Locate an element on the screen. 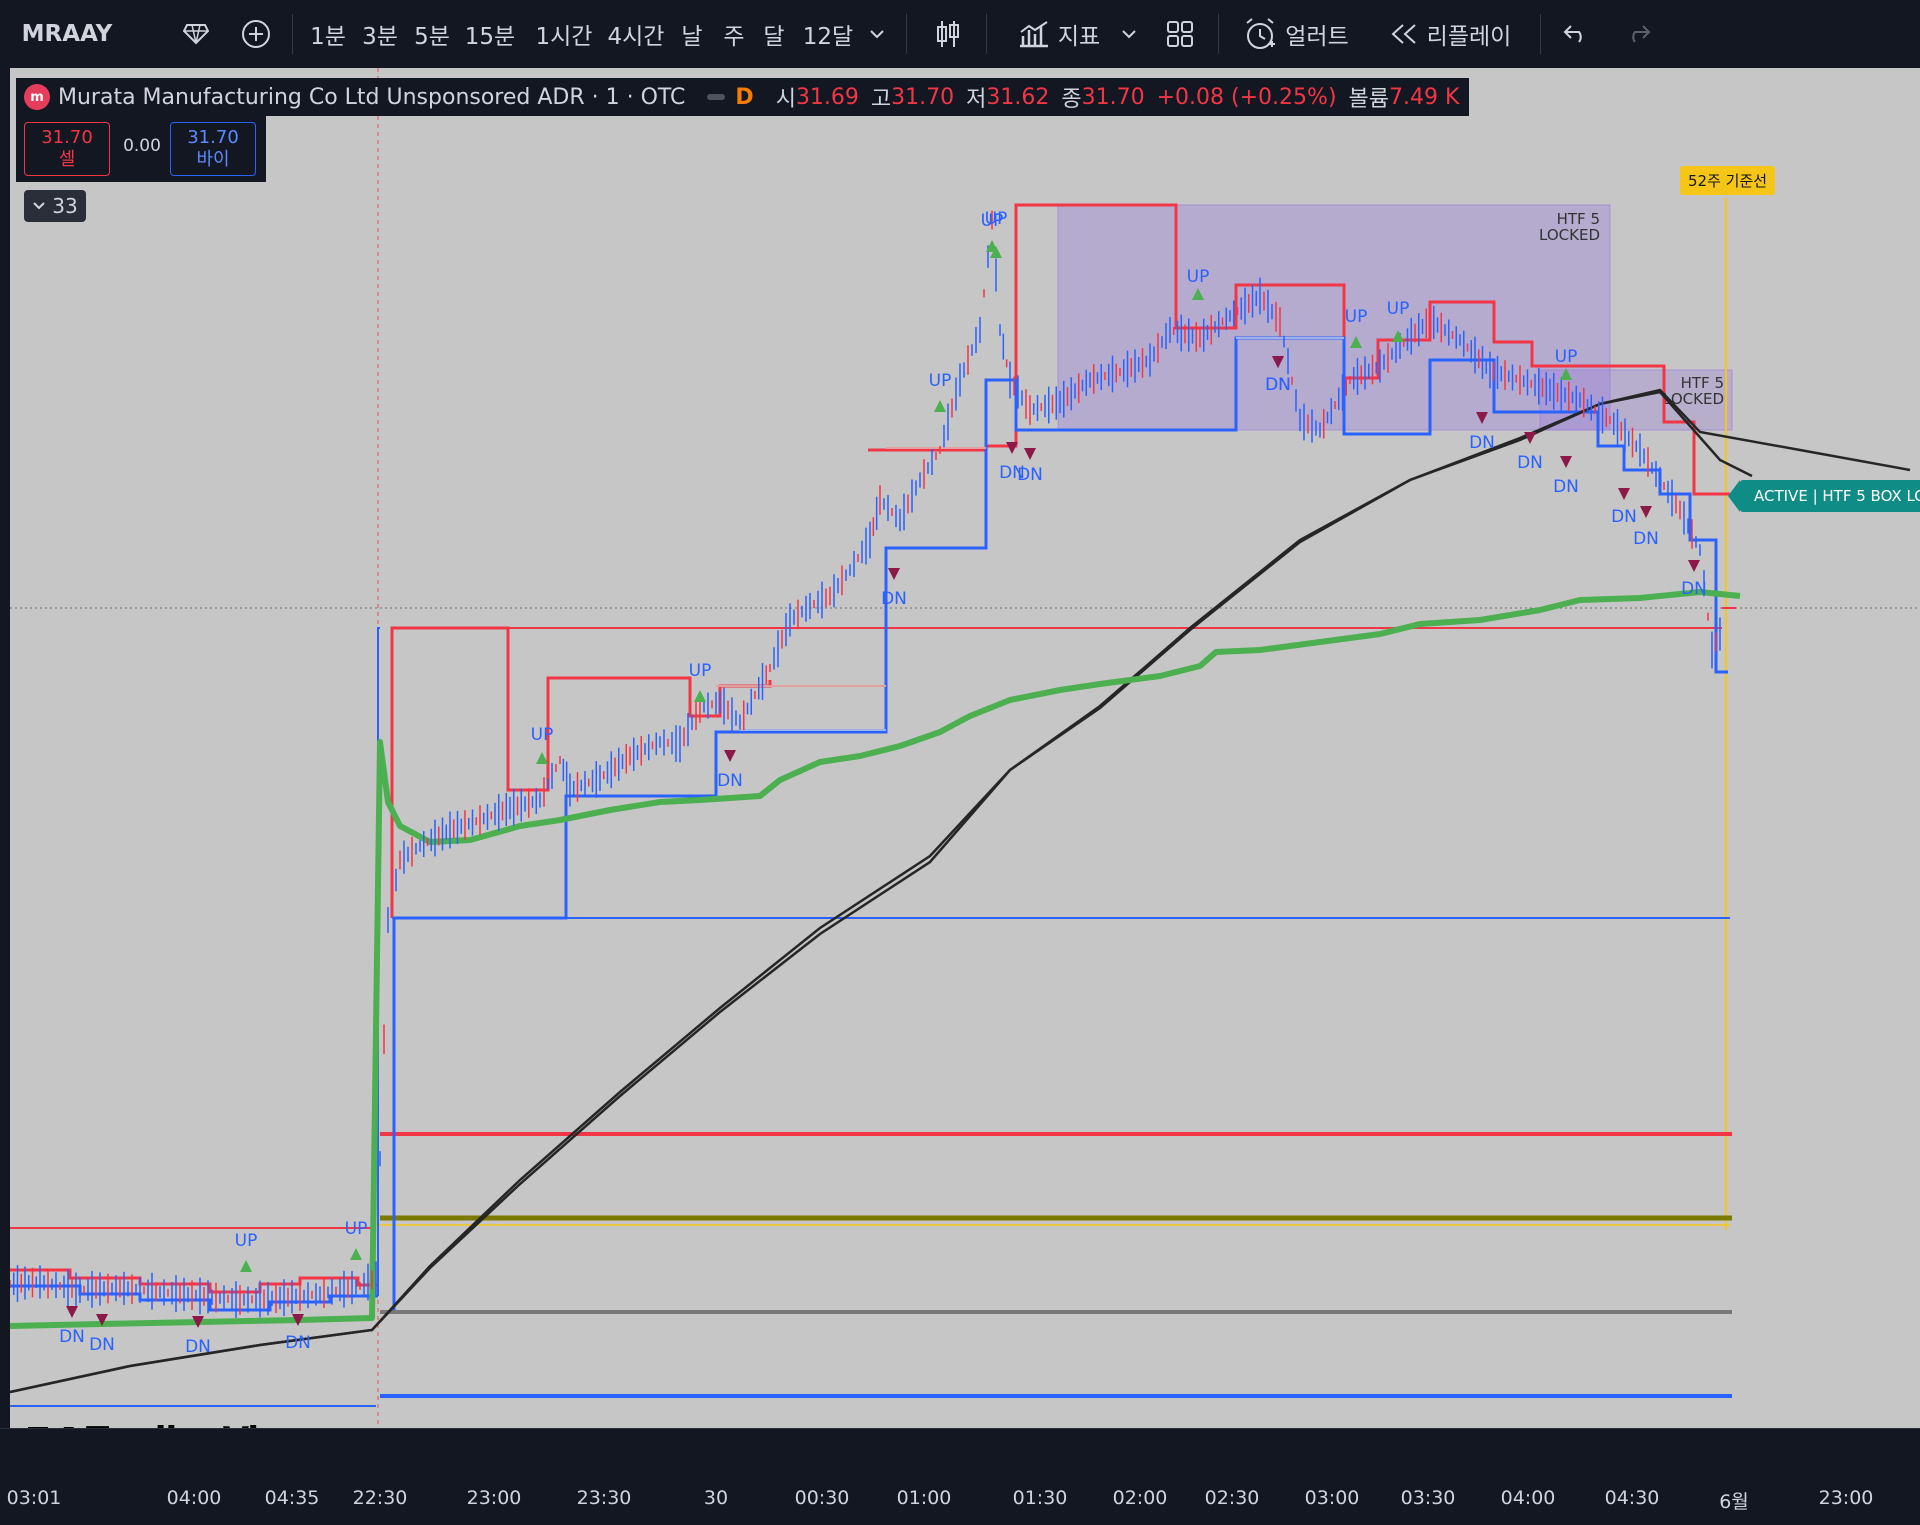 The height and width of the screenshot is (1525, 1920). close-label: 종 is located at coordinates (1071, 99).